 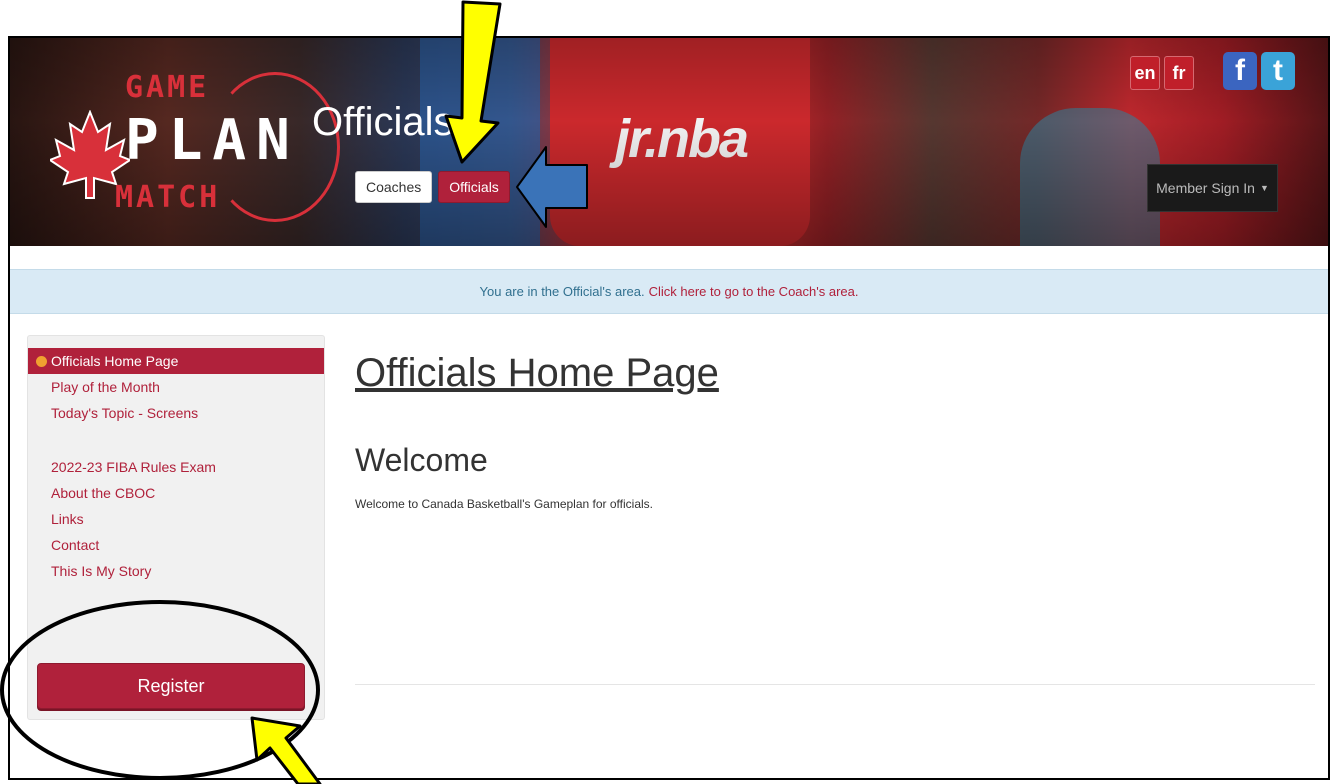 I want to click on main-heading: Officials Home Page, so click(x=537, y=373).